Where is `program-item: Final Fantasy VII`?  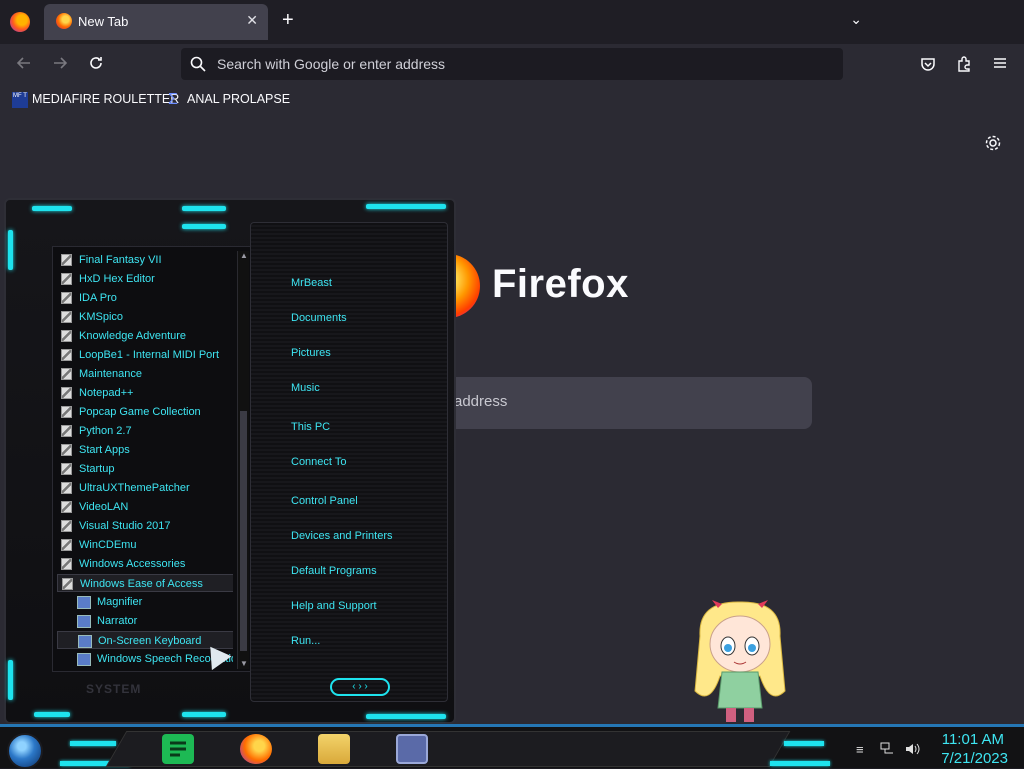
program-item: Final Fantasy VII is located at coordinates (145, 260).